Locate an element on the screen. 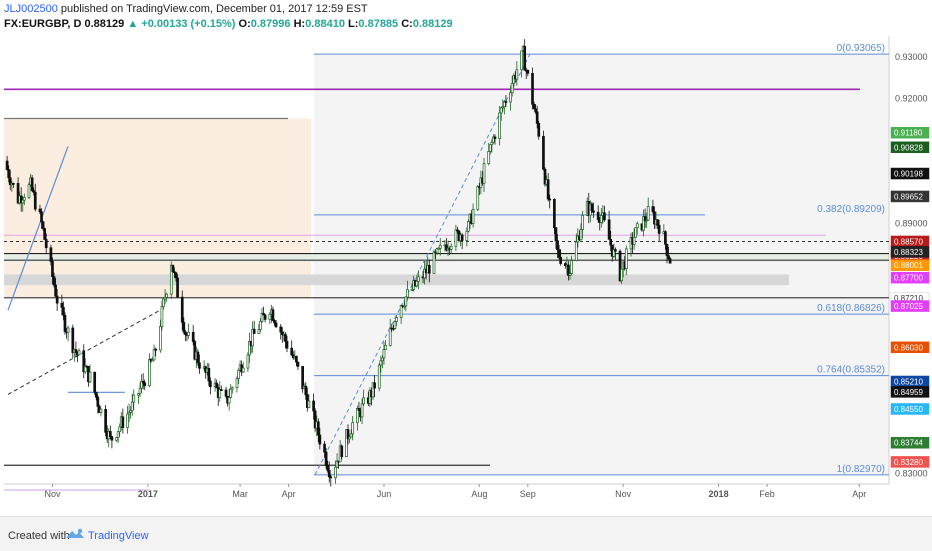 The width and height of the screenshot is (932, 551). x-tick-label-7: Nov is located at coordinates (623, 494).